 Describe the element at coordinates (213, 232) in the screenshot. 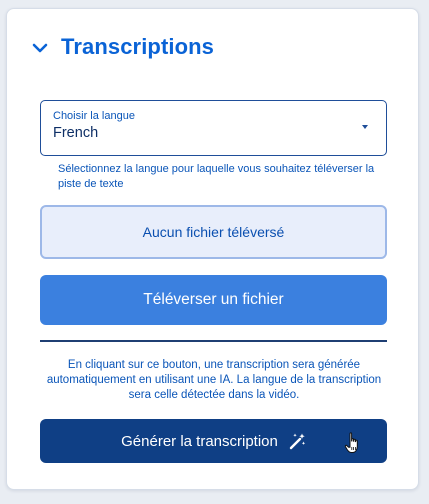

I see `file-status-box: Aucun fichier téléversé` at that location.